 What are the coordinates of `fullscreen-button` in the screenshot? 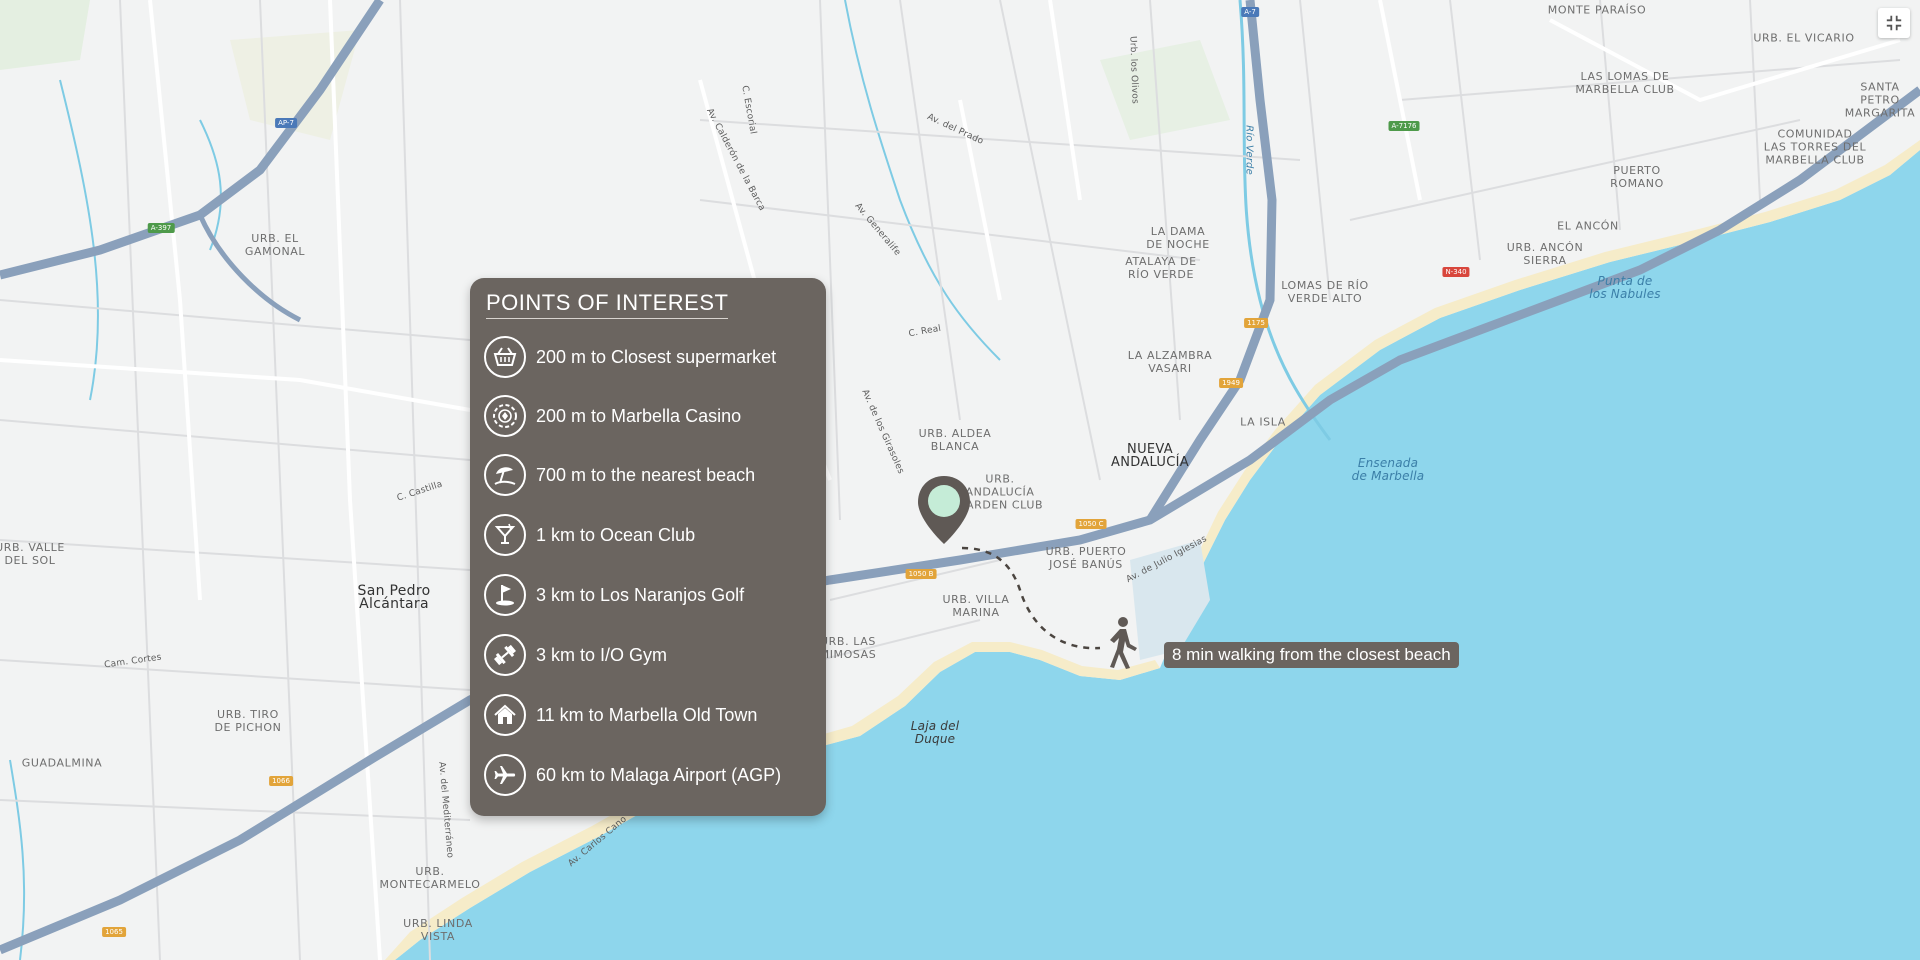 It's located at (1894, 23).